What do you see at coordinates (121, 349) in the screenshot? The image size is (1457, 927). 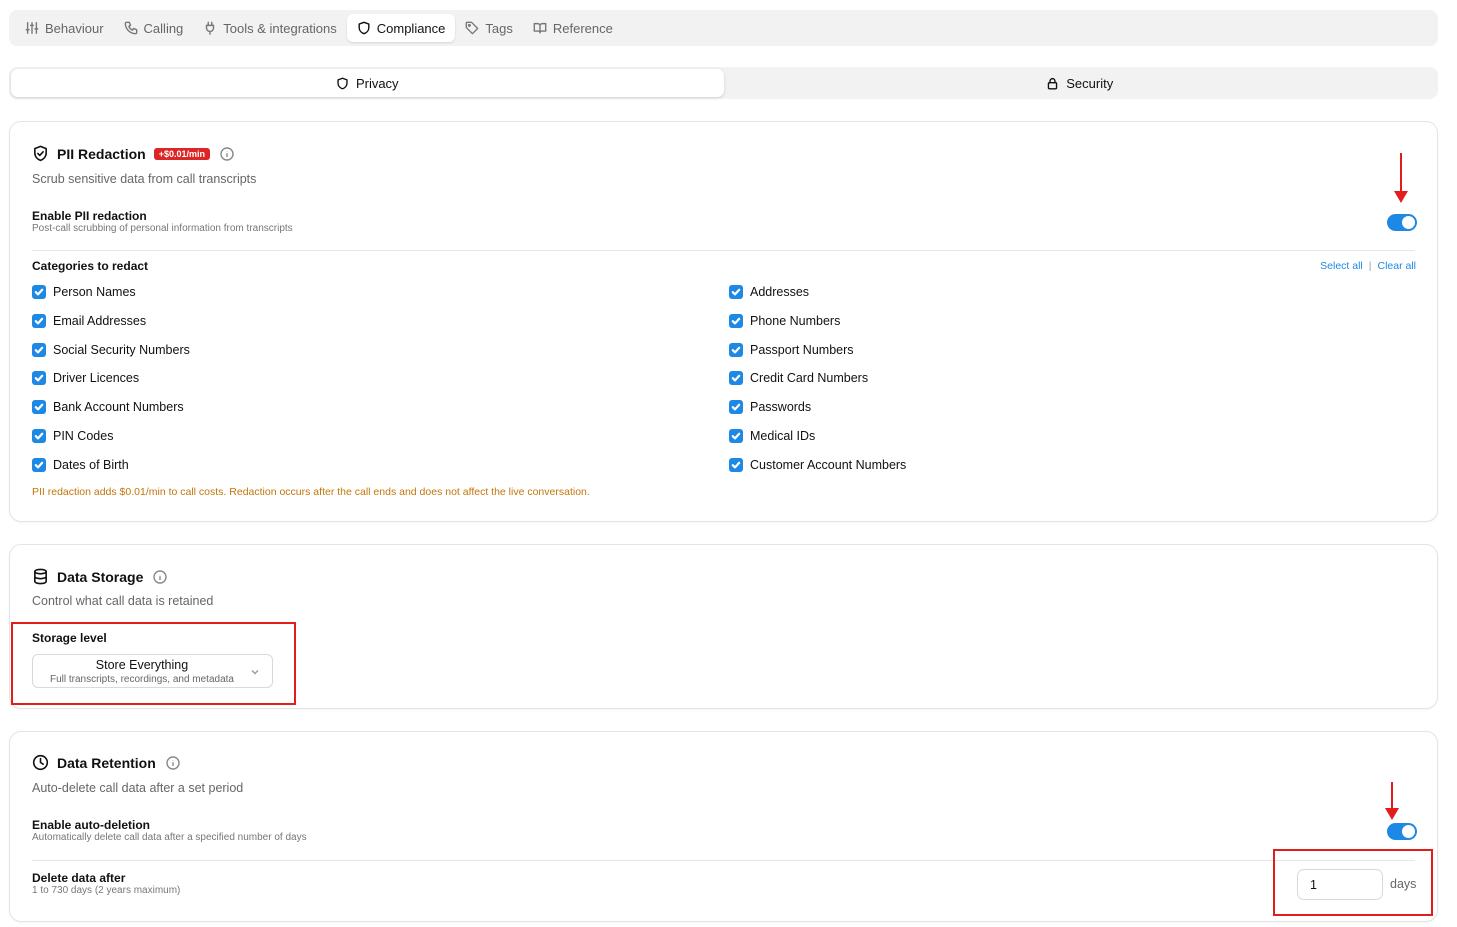 I see `category-label: Social Security Numbers` at bounding box center [121, 349].